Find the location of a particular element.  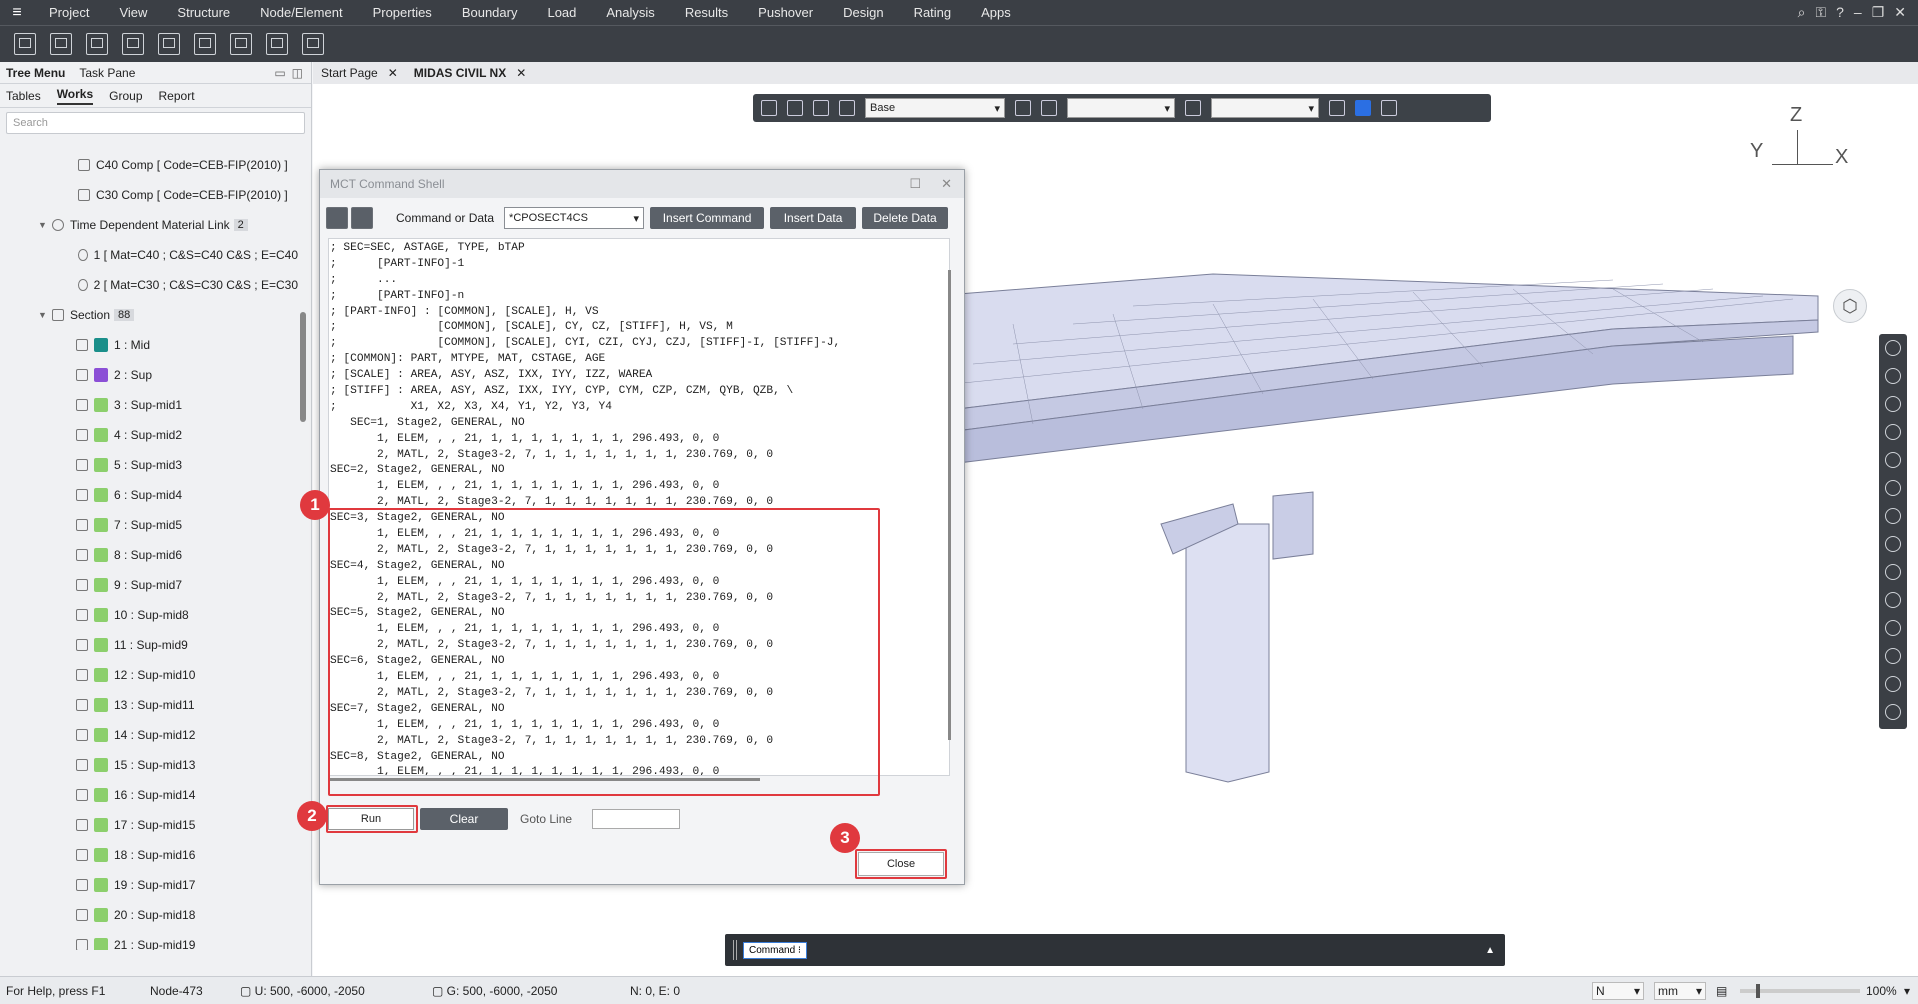

tree-item-section-entry: 3 : Sup-mid1 is located at coordinates (149, 405).